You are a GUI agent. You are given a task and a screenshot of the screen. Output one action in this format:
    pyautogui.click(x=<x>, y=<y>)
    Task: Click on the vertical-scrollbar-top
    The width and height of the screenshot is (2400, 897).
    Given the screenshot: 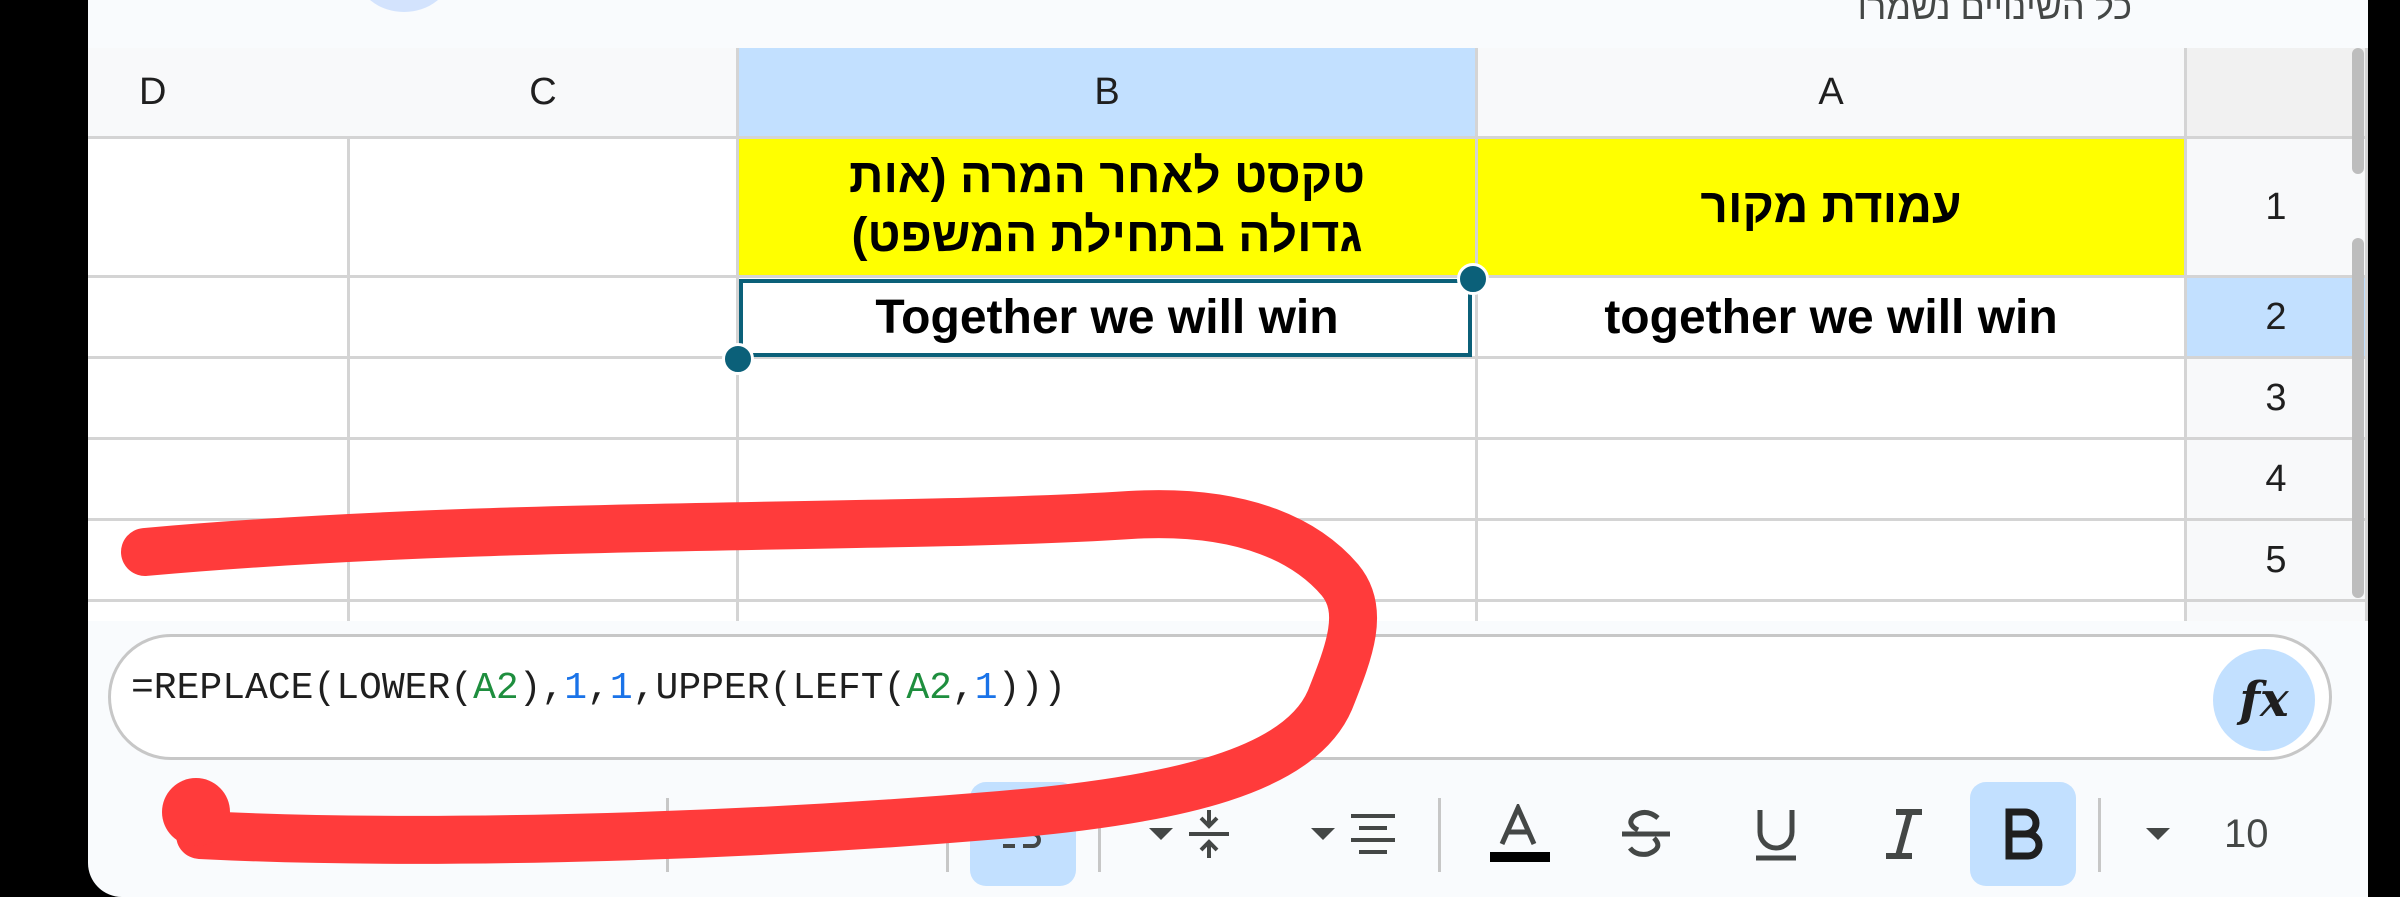 What is the action you would take?
    pyautogui.click(x=2358, y=111)
    